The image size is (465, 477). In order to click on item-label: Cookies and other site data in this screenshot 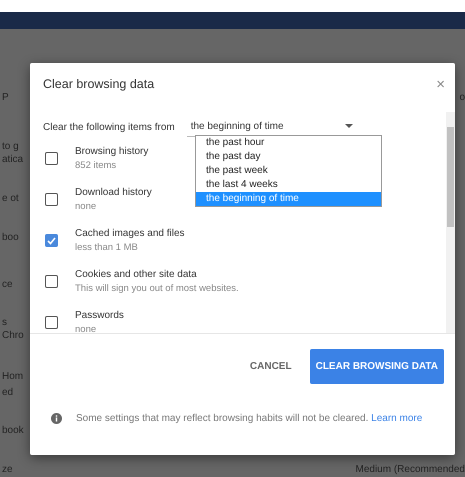, I will do `click(136, 275)`.